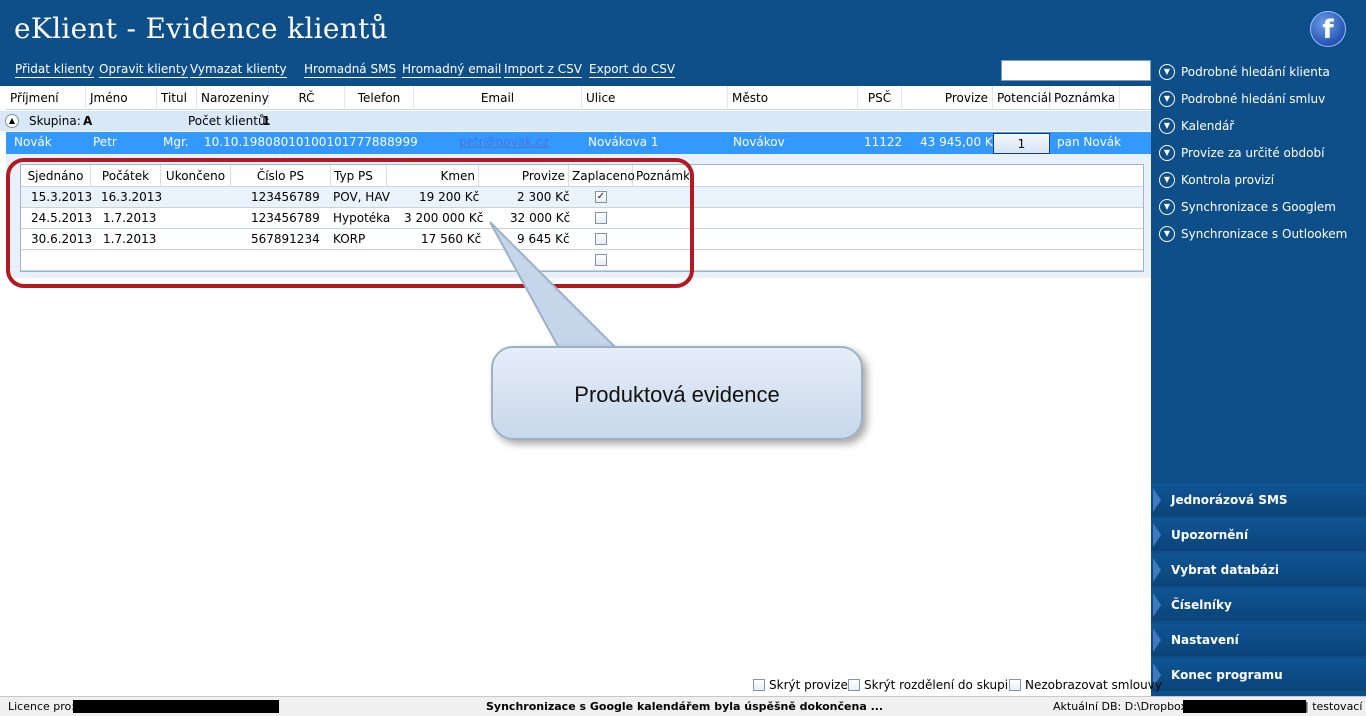 Image resolution: width=1366 pixels, height=716 pixels. I want to click on hide-commission-checkbox, so click(759, 685).